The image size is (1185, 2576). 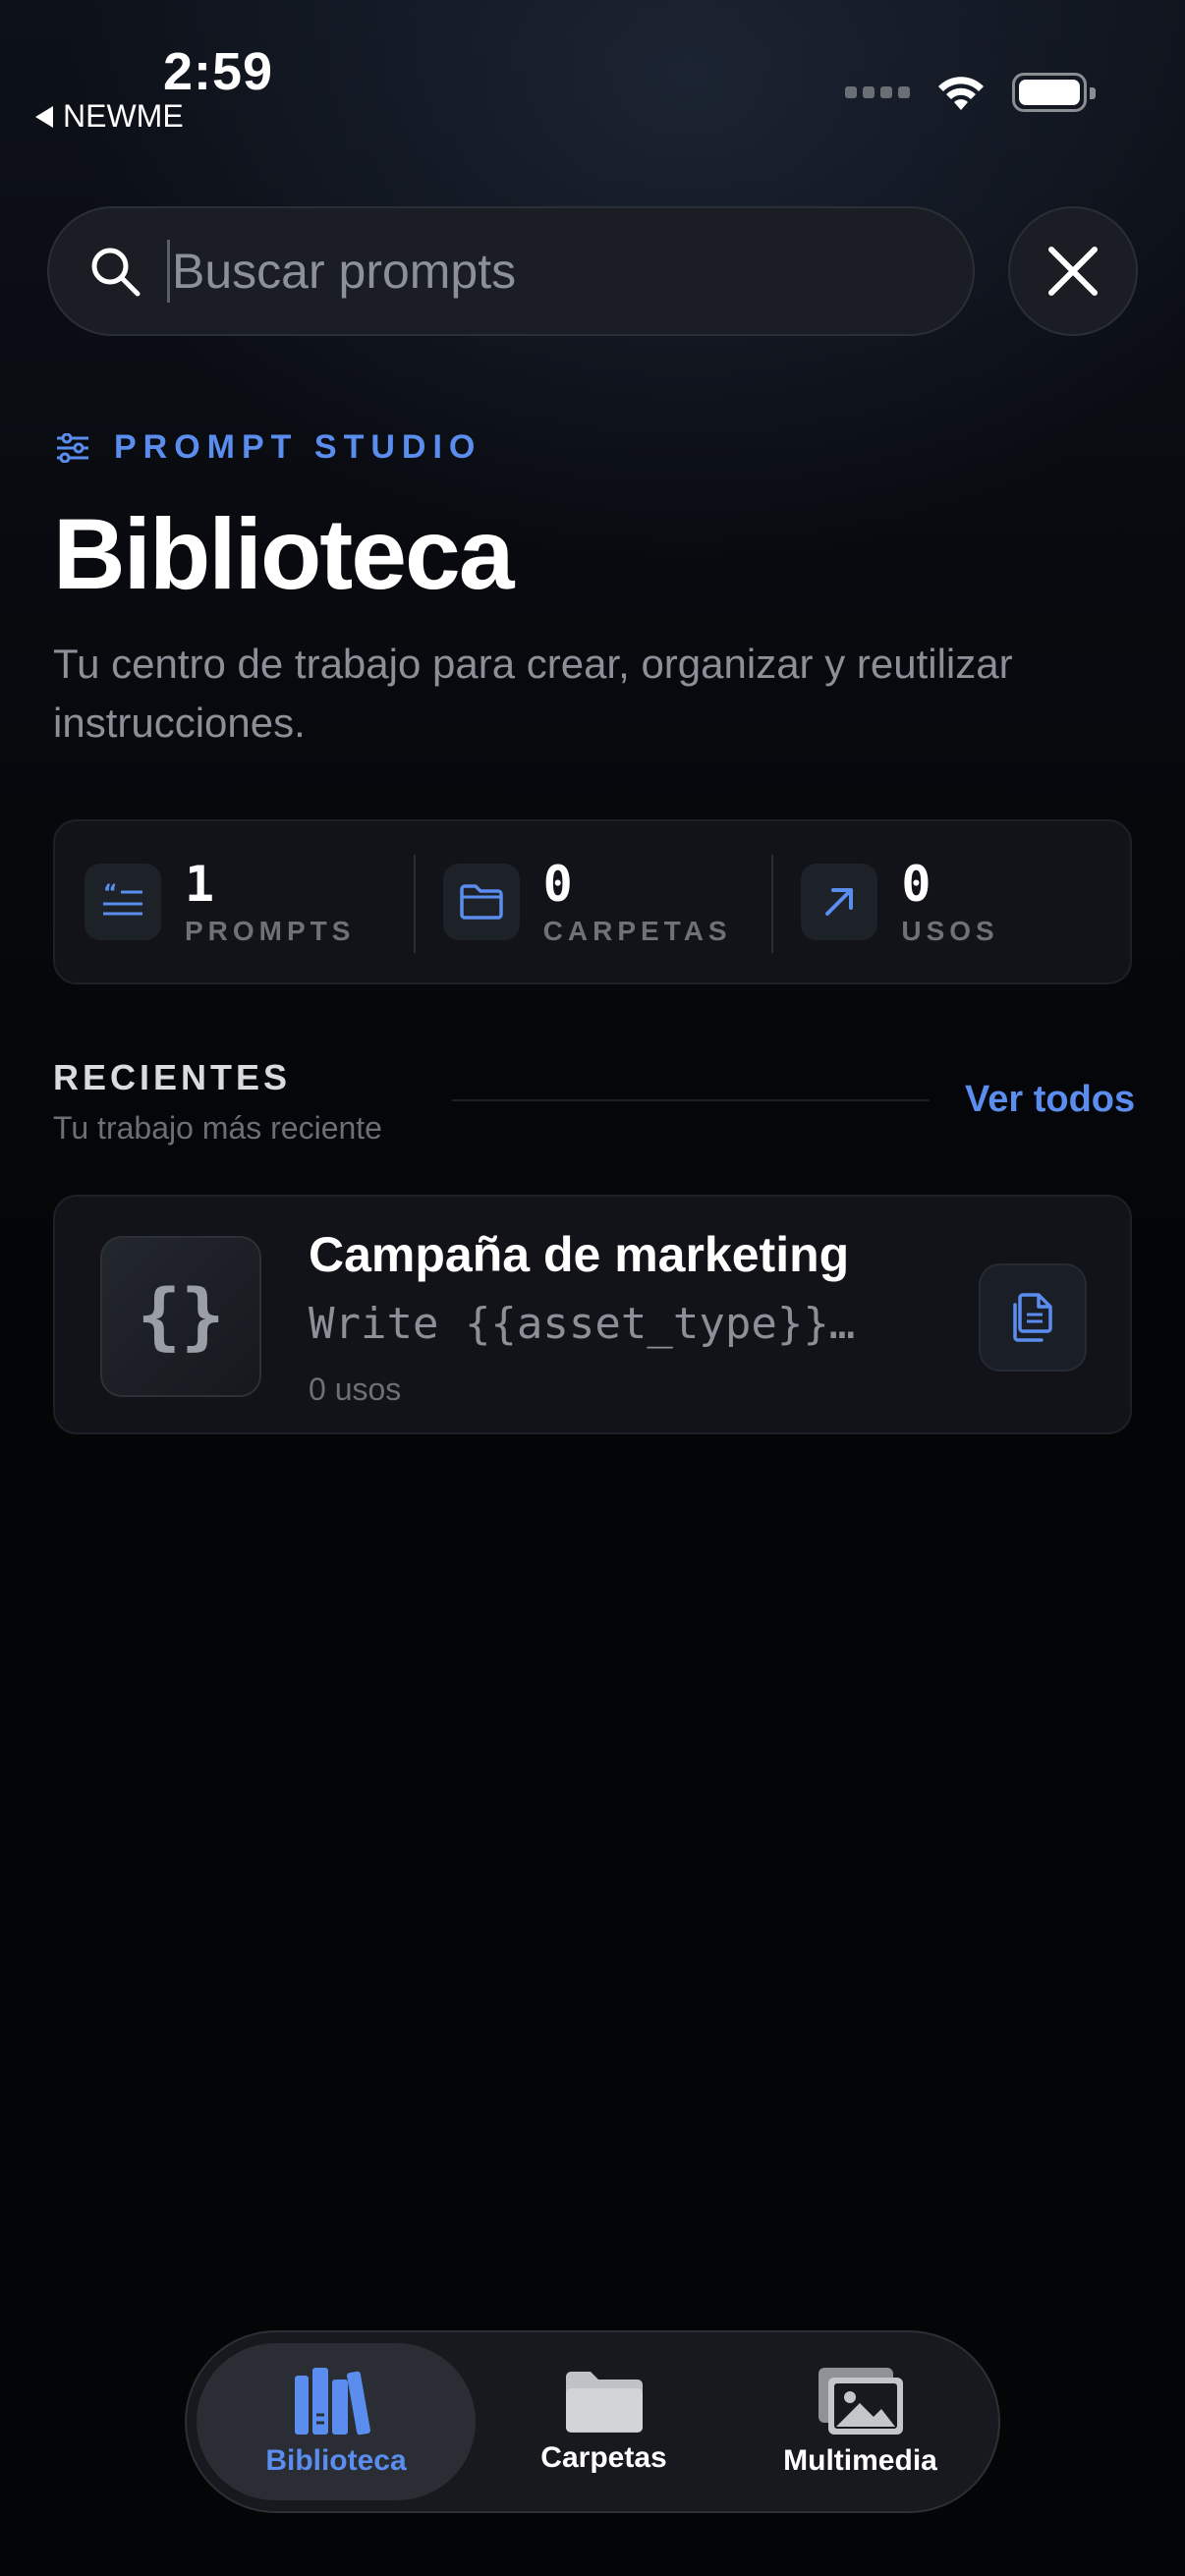 What do you see at coordinates (284, 554) in the screenshot?
I see `page-title: Biblioteca` at bounding box center [284, 554].